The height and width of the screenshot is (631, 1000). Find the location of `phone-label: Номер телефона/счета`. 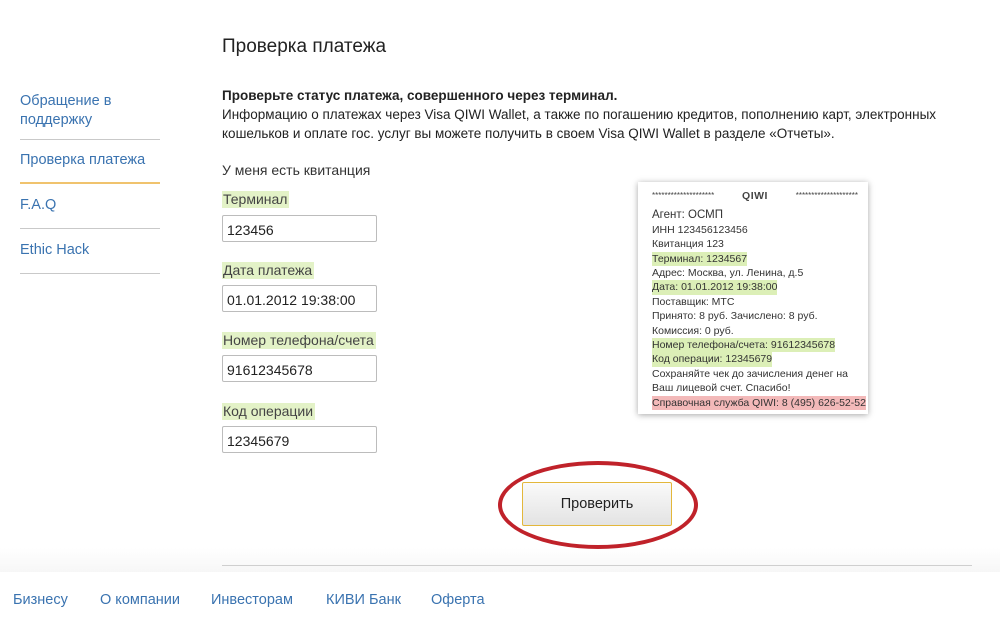

phone-label: Номер телефона/счета is located at coordinates (299, 340).